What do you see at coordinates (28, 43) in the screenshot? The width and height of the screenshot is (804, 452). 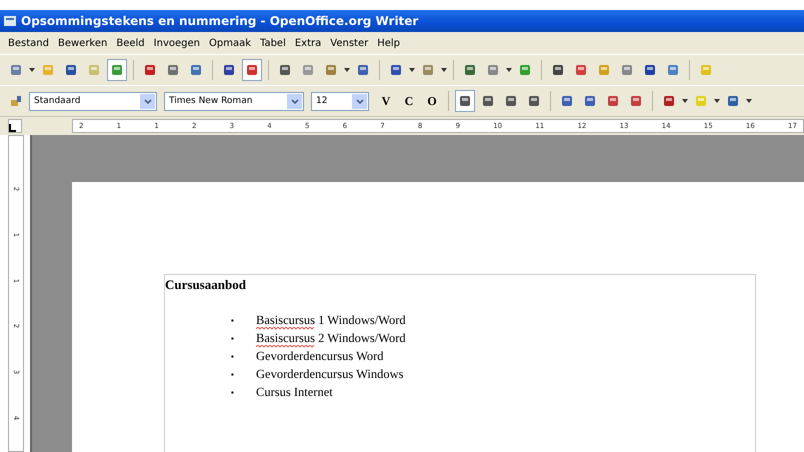 I see `menu-item: Bestand` at bounding box center [28, 43].